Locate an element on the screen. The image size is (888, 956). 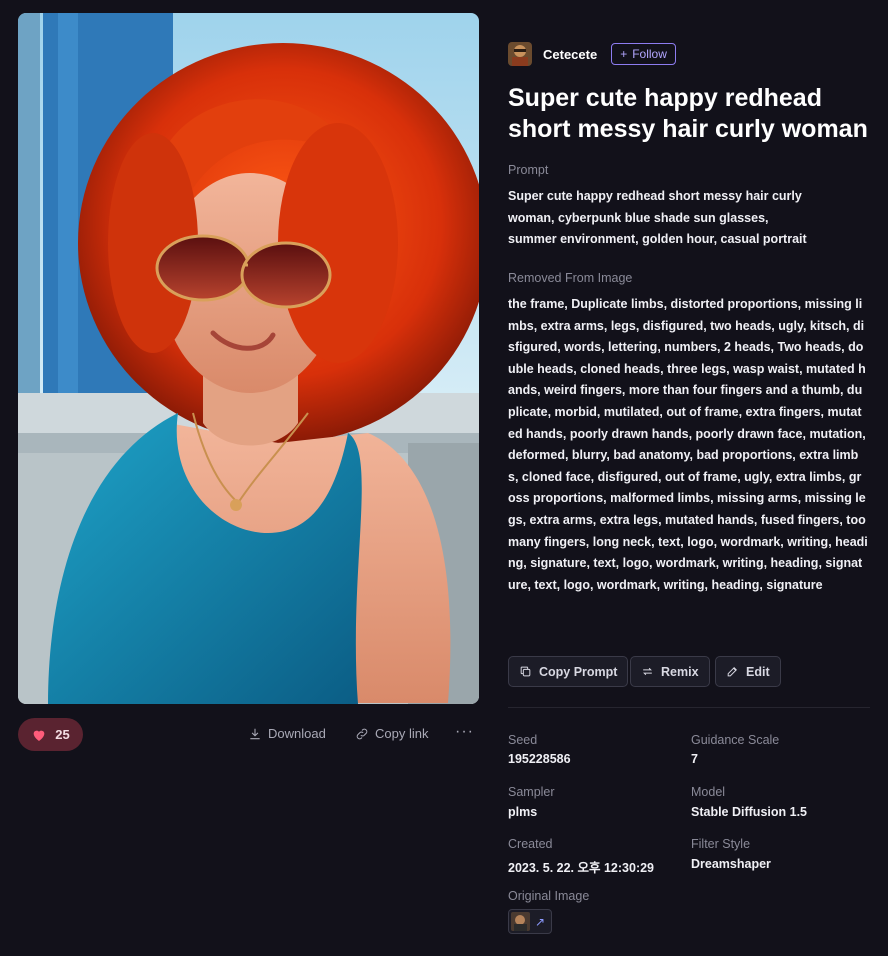
follow-button: + Follow is located at coordinates (643, 54).